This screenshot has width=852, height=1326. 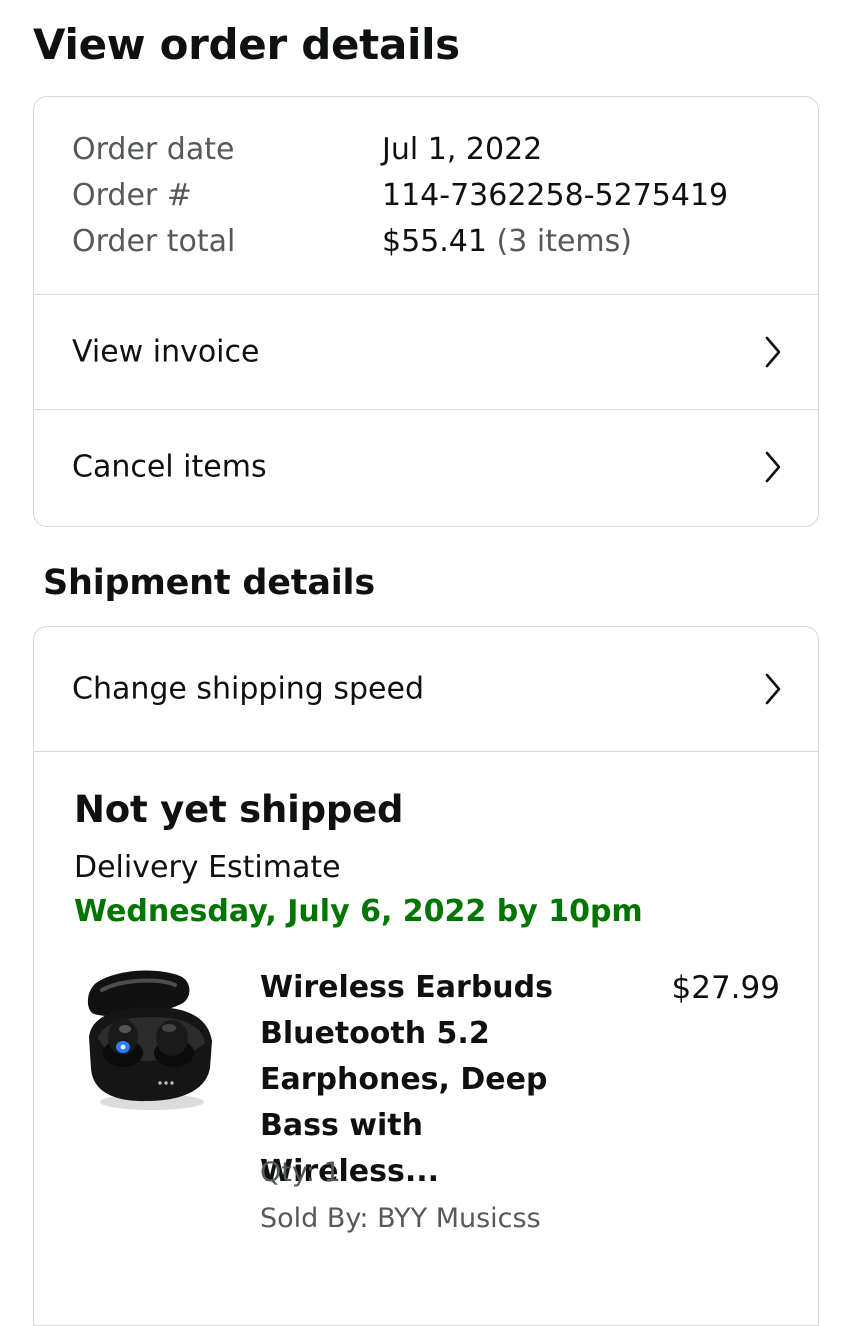 I want to click on order-total-value: $55.41 (3 items), so click(x=507, y=242).